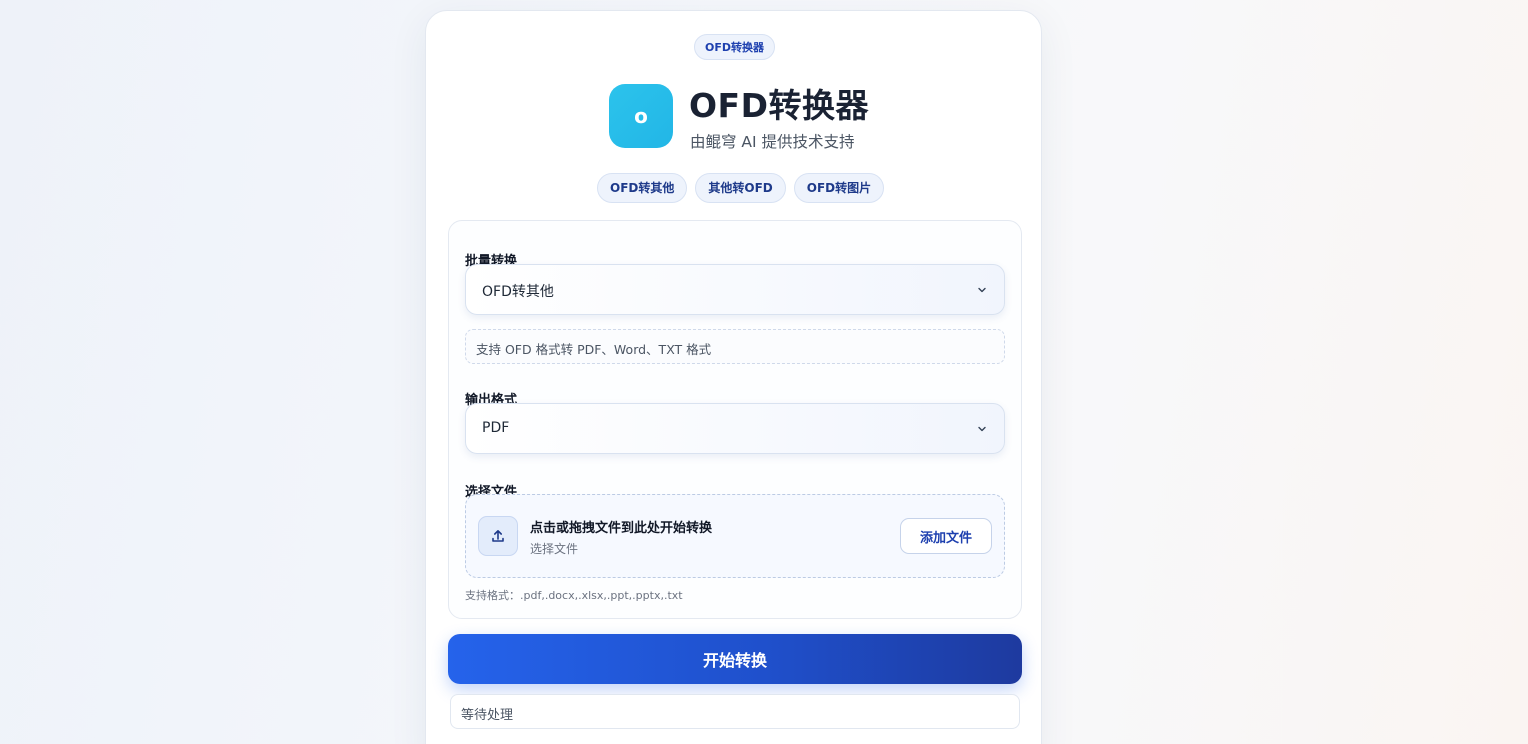 The width and height of the screenshot is (1528, 744). I want to click on batch-select-value: OFD转其他, so click(518, 292).